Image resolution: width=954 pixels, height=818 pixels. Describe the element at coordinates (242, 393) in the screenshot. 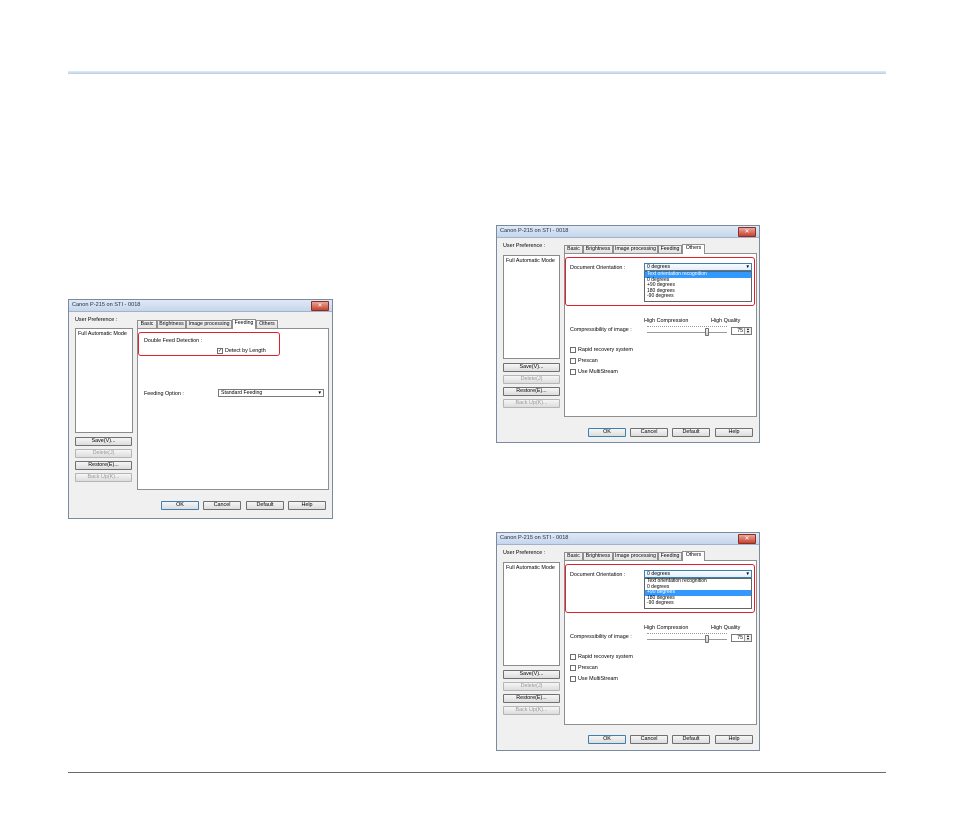

I see `feeding-option-value: Standard Feeding` at that location.